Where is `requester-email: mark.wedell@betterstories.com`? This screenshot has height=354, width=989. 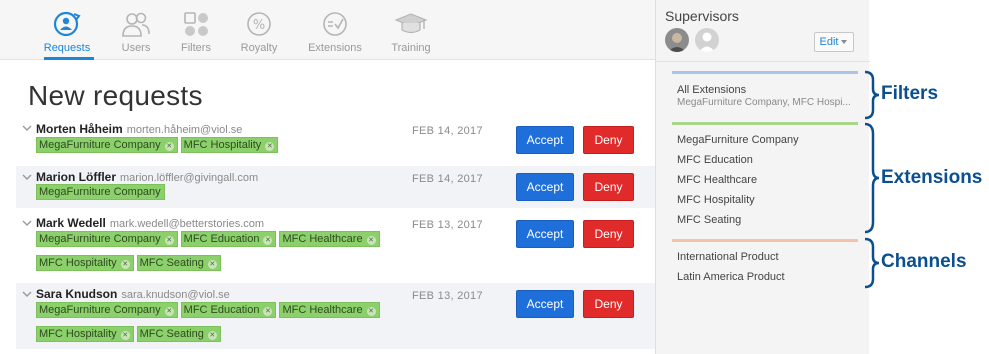
requester-email: mark.wedell@betterstories.com is located at coordinates (187, 224).